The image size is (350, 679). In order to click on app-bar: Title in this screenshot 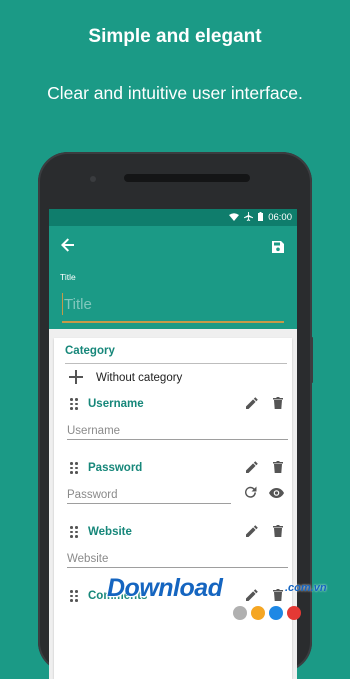, I will do `click(173, 277)`.